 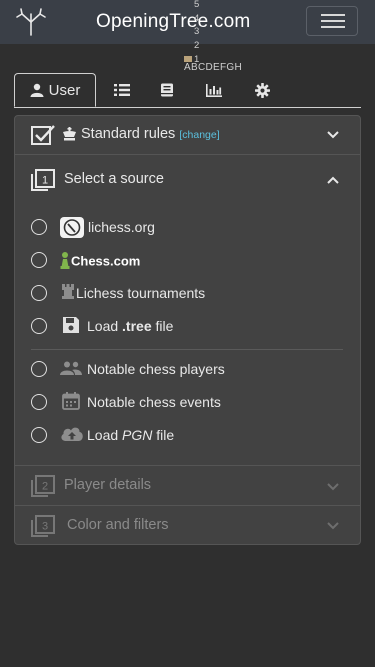 I want to click on tab-user-label: User, so click(x=64, y=90).